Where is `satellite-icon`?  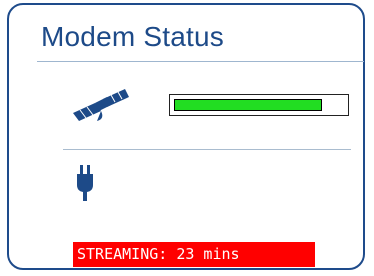
satellite-icon is located at coordinates (101, 105).